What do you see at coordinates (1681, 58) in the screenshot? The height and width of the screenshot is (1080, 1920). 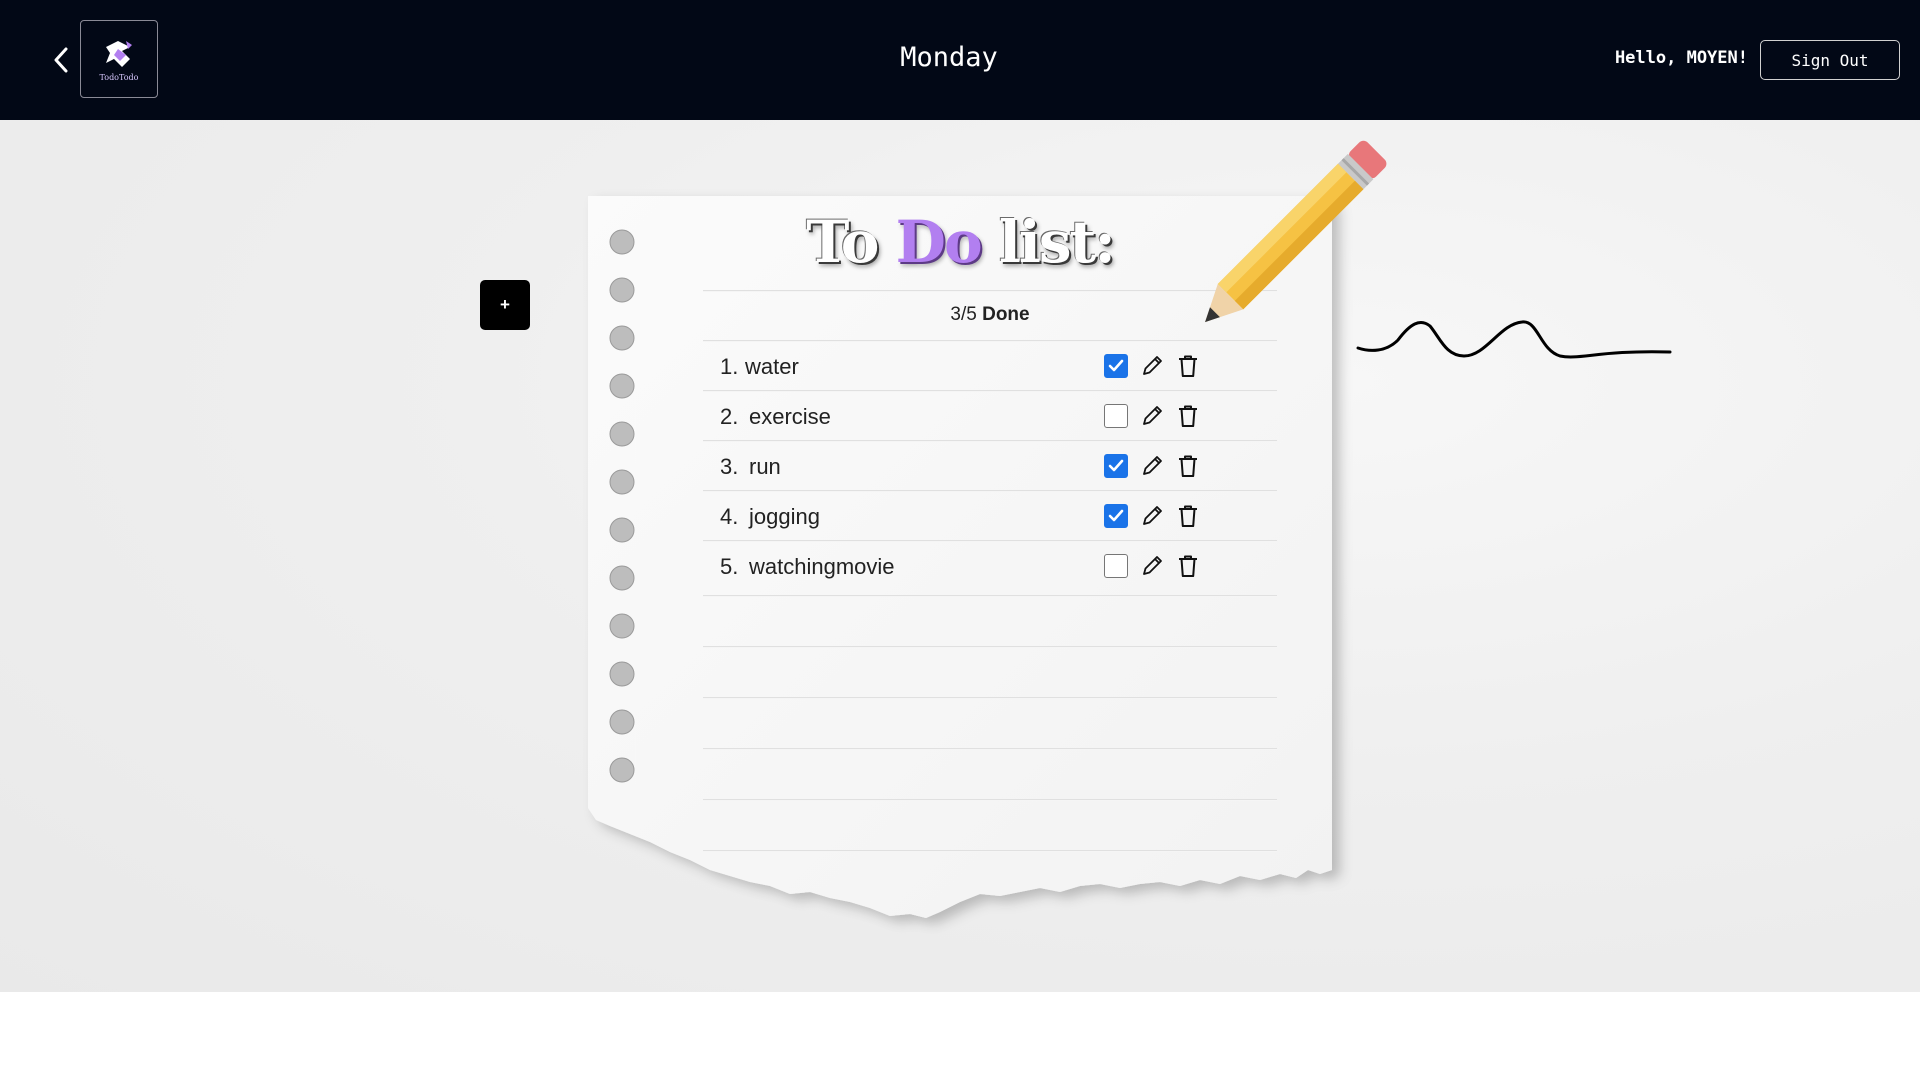 I see `user-greeting: Hello, MOYEN!` at bounding box center [1681, 58].